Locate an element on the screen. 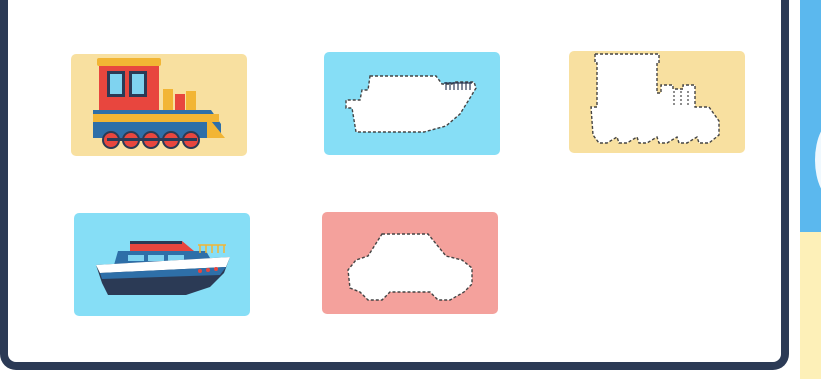  train-silhouette-target is located at coordinates (657, 102).